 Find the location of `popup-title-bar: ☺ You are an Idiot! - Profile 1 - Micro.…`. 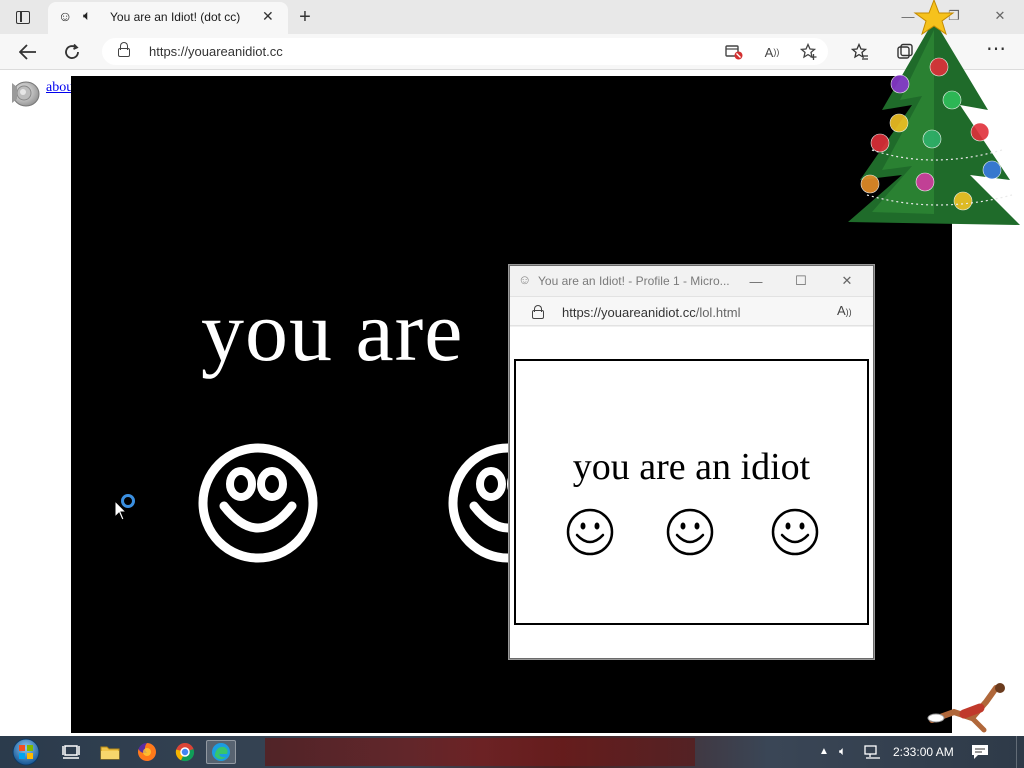

popup-title-bar: ☺ You are an Idiot! - Profile 1 - Micro.… is located at coordinates (691, 281).